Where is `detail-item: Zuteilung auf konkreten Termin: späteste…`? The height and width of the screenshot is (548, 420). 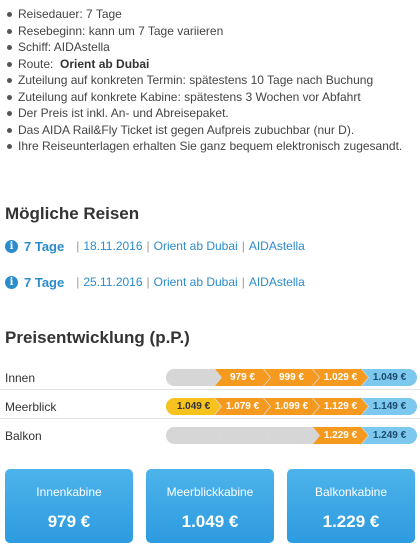
detail-item: Zuteilung auf konkreten Termin: späteste… is located at coordinates (210, 80).